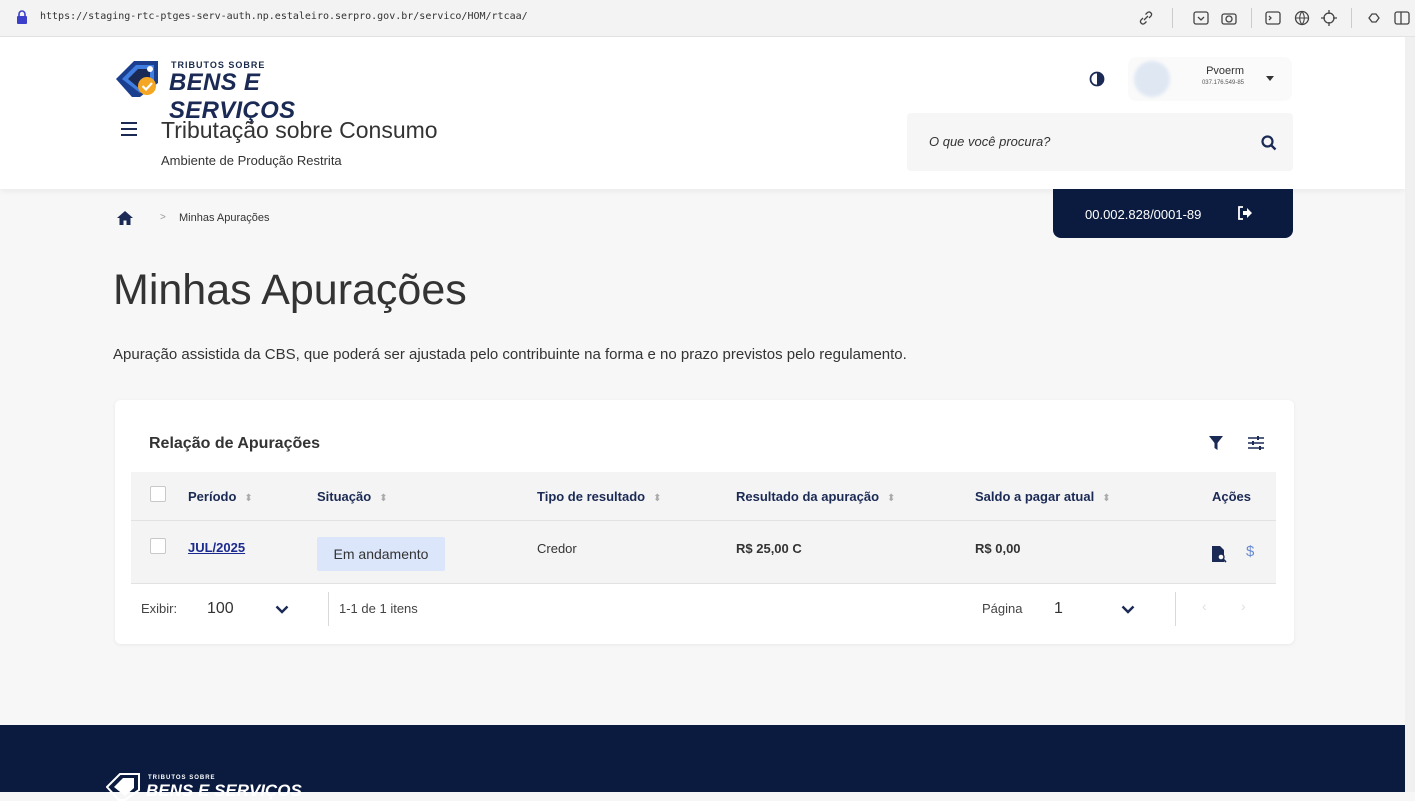  I want to click on column-periodo: Período ⬍, so click(220, 496).